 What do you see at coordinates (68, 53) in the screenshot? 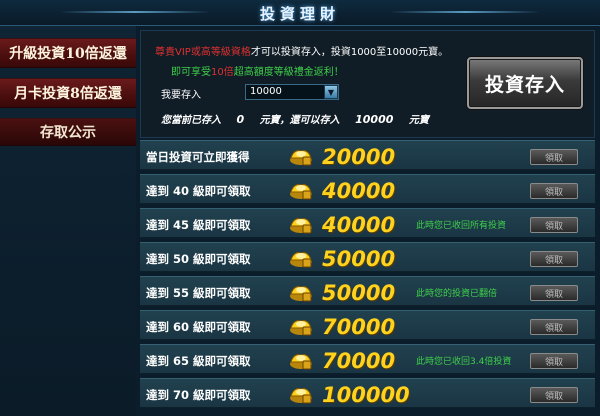
I see `sidebar-item-level-invest: 升級投資10倍返還` at bounding box center [68, 53].